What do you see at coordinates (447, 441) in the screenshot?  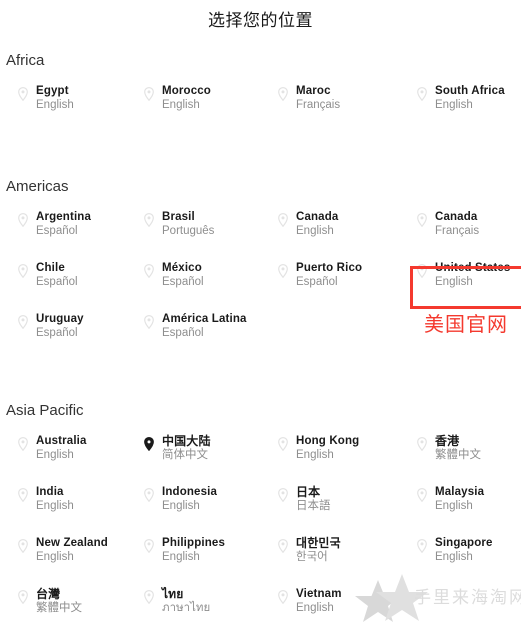 I see `location-country-name: 香港` at bounding box center [447, 441].